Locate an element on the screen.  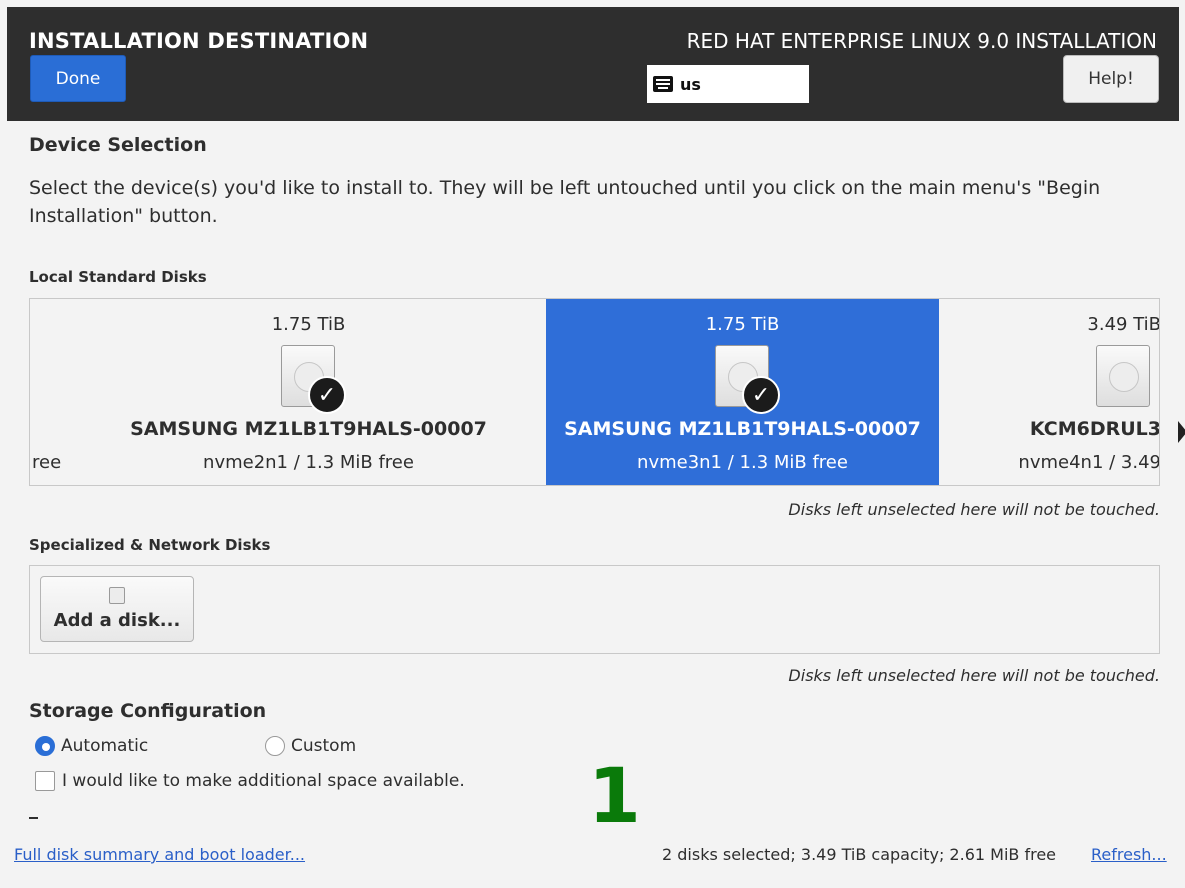
partial-disk-info: ree is located at coordinates (47, 462).